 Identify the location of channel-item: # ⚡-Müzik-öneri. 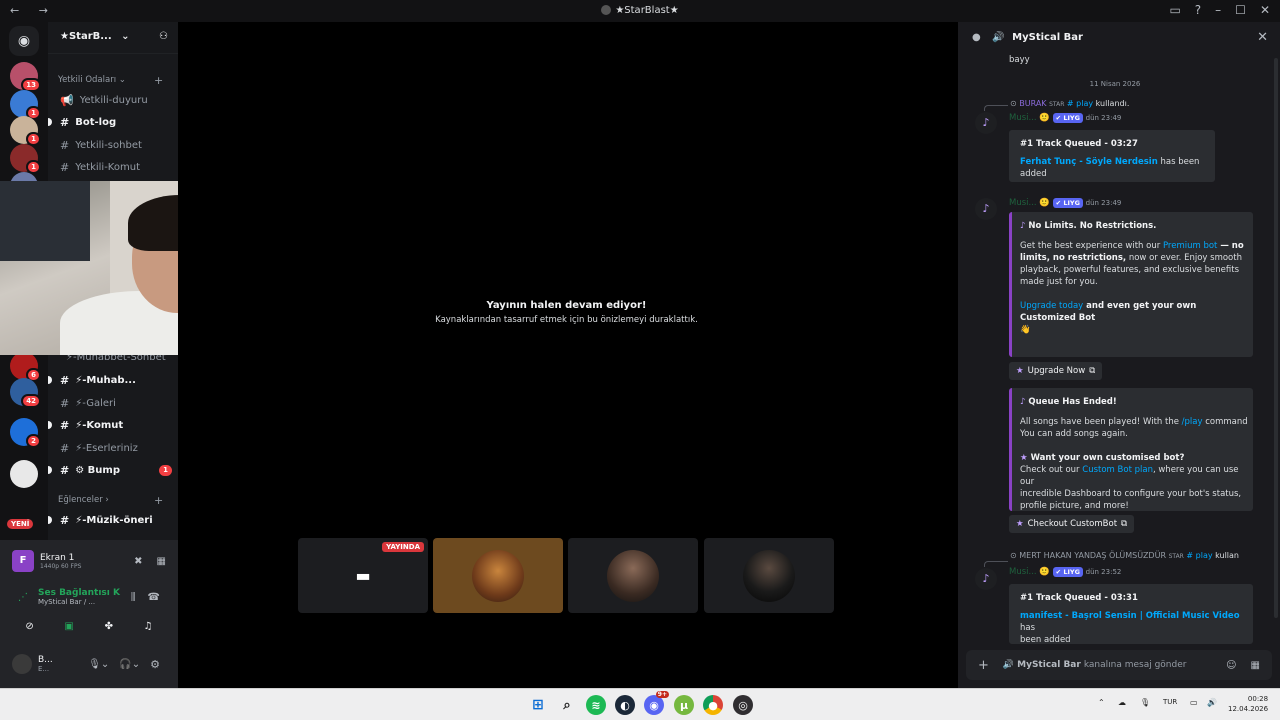
(110, 520).